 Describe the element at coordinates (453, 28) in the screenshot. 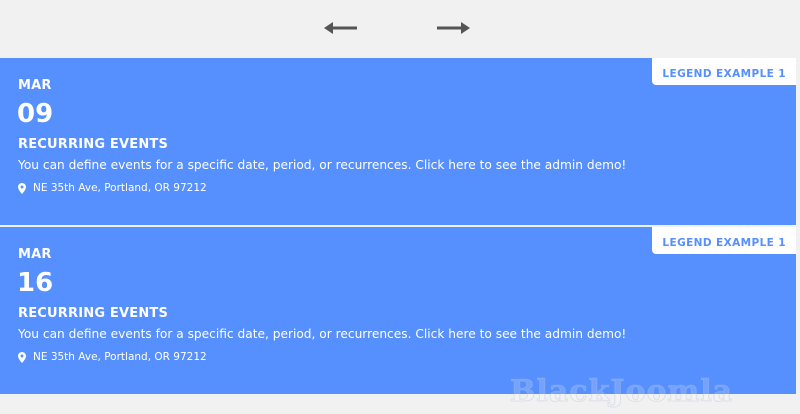

I see `arrow-right-icon` at that location.